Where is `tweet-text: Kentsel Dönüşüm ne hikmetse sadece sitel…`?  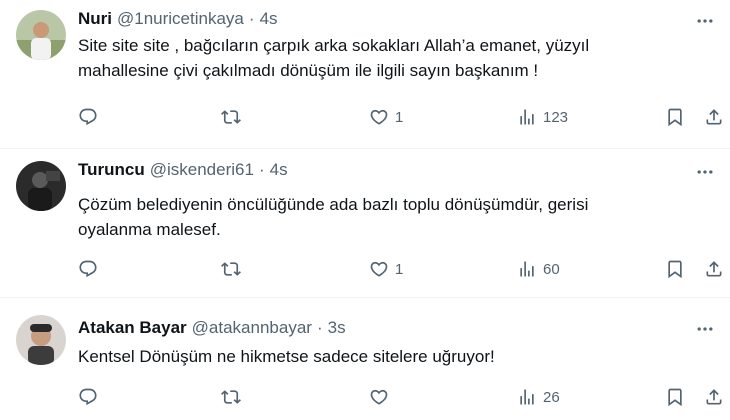
tweet-text: Kentsel Dönüşüm ne hikmetse sadece sitel… is located at coordinates (398, 356).